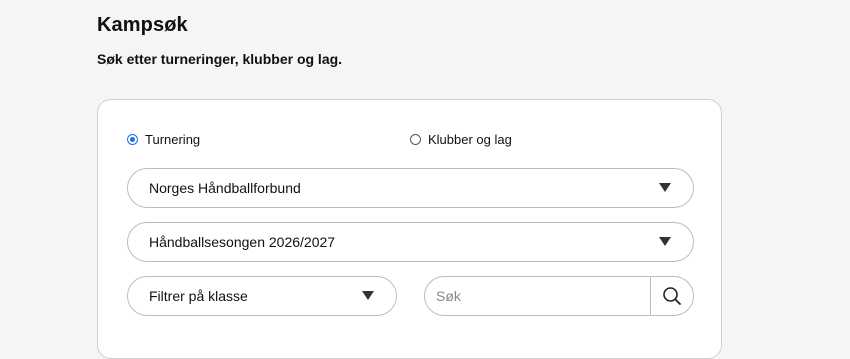 Image resolution: width=850 pixels, height=359 pixels. I want to click on class-filter-select: Filtrer på klasse, so click(262, 296).